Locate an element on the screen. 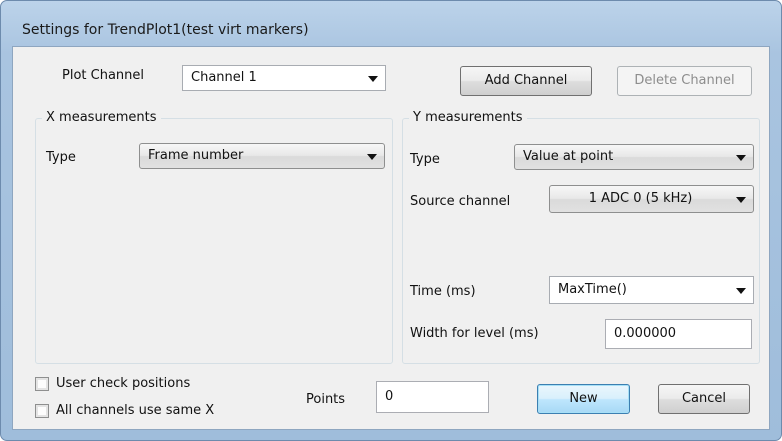  cancel-button: Cancel is located at coordinates (704, 399).